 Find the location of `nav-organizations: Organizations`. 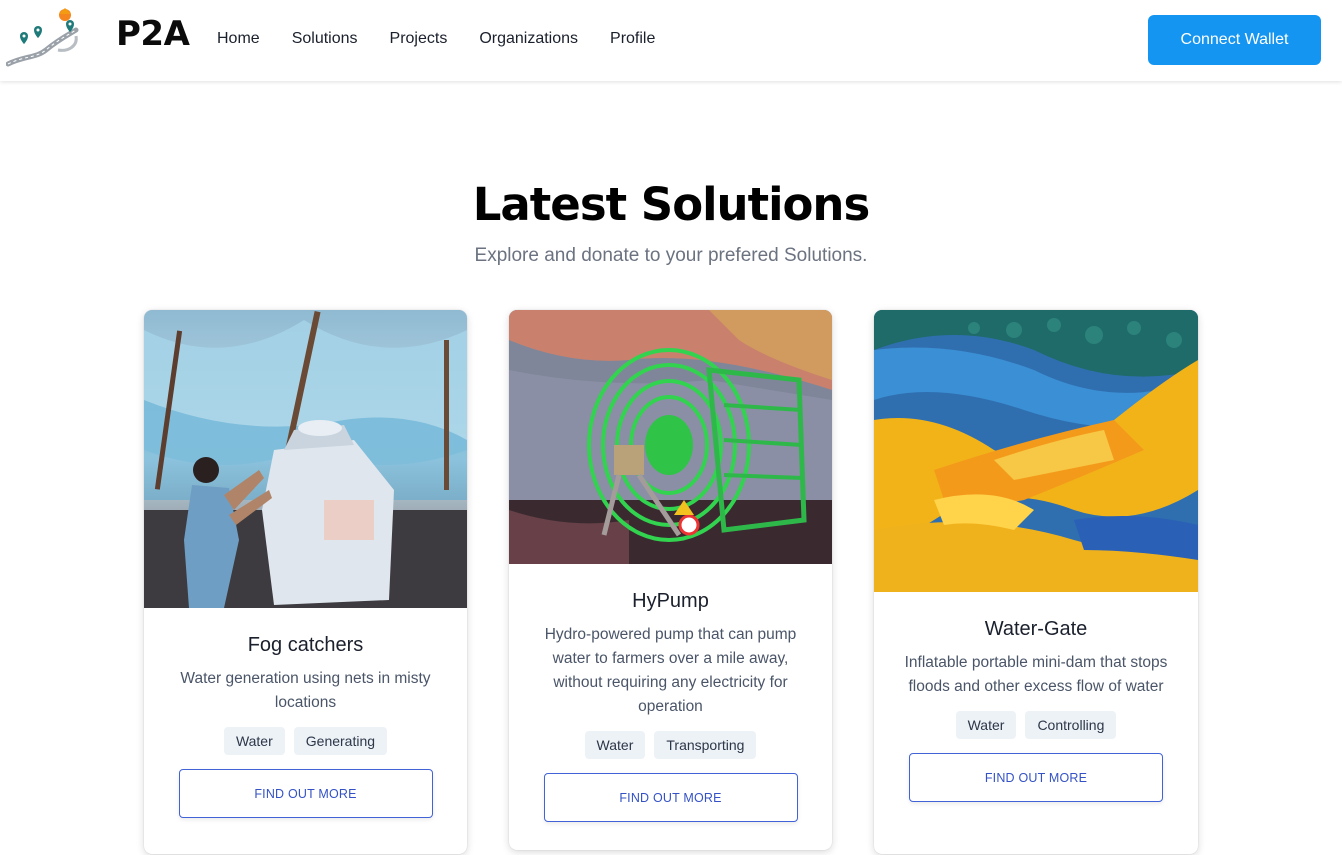

nav-organizations: Organizations is located at coordinates (528, 39).